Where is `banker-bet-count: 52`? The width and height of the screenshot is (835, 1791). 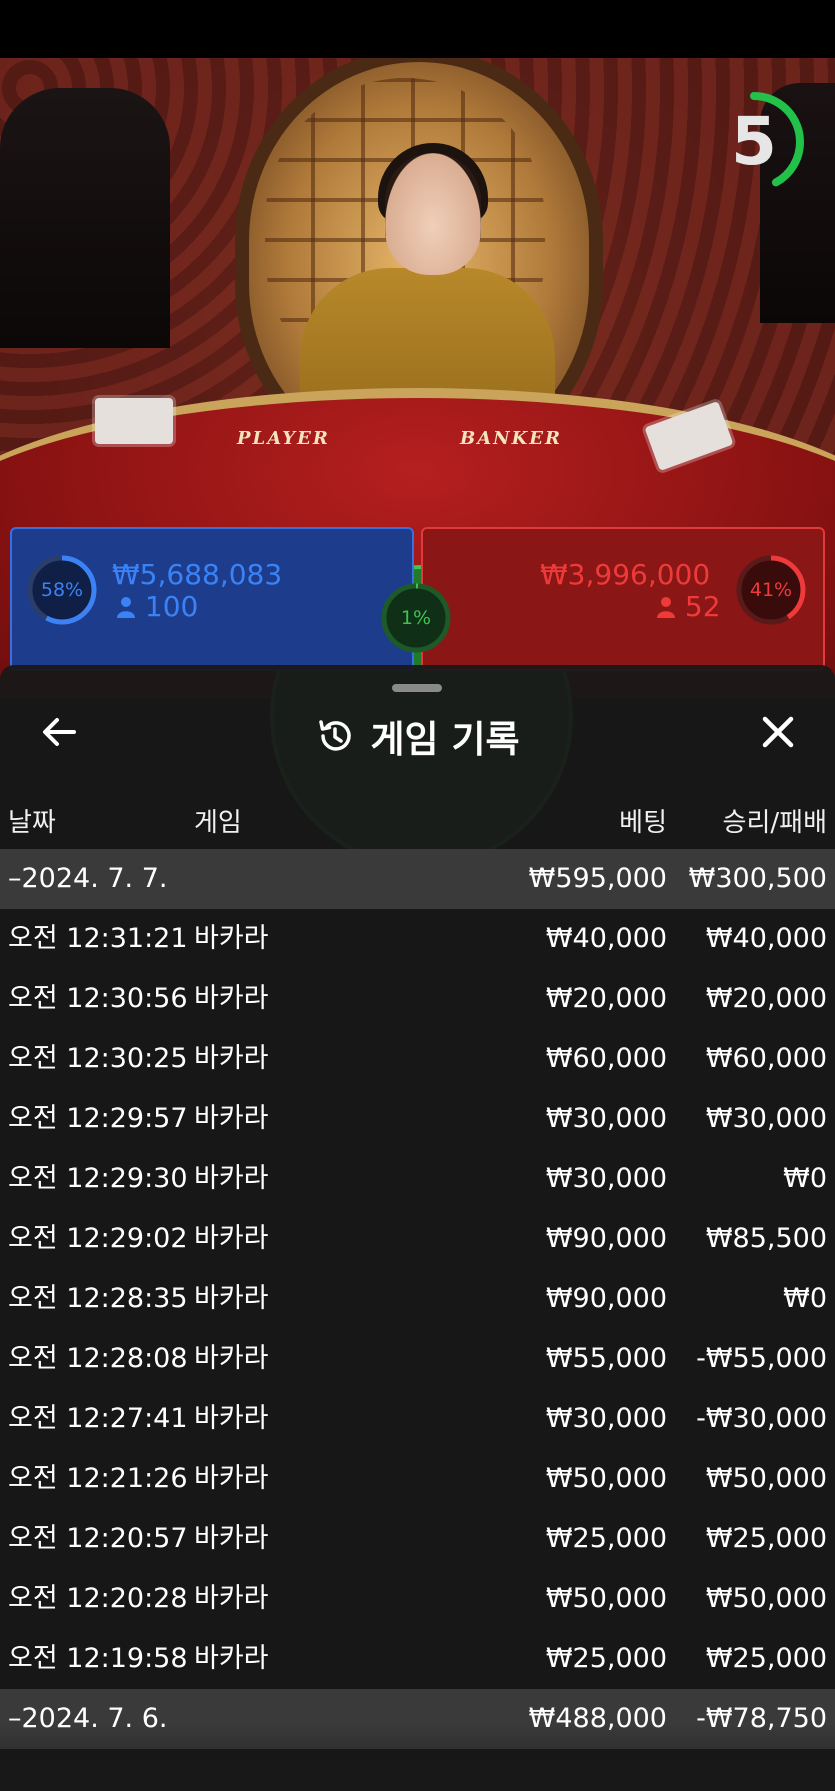
banker-bet-count: 52 is located at coordinates (688, 606).